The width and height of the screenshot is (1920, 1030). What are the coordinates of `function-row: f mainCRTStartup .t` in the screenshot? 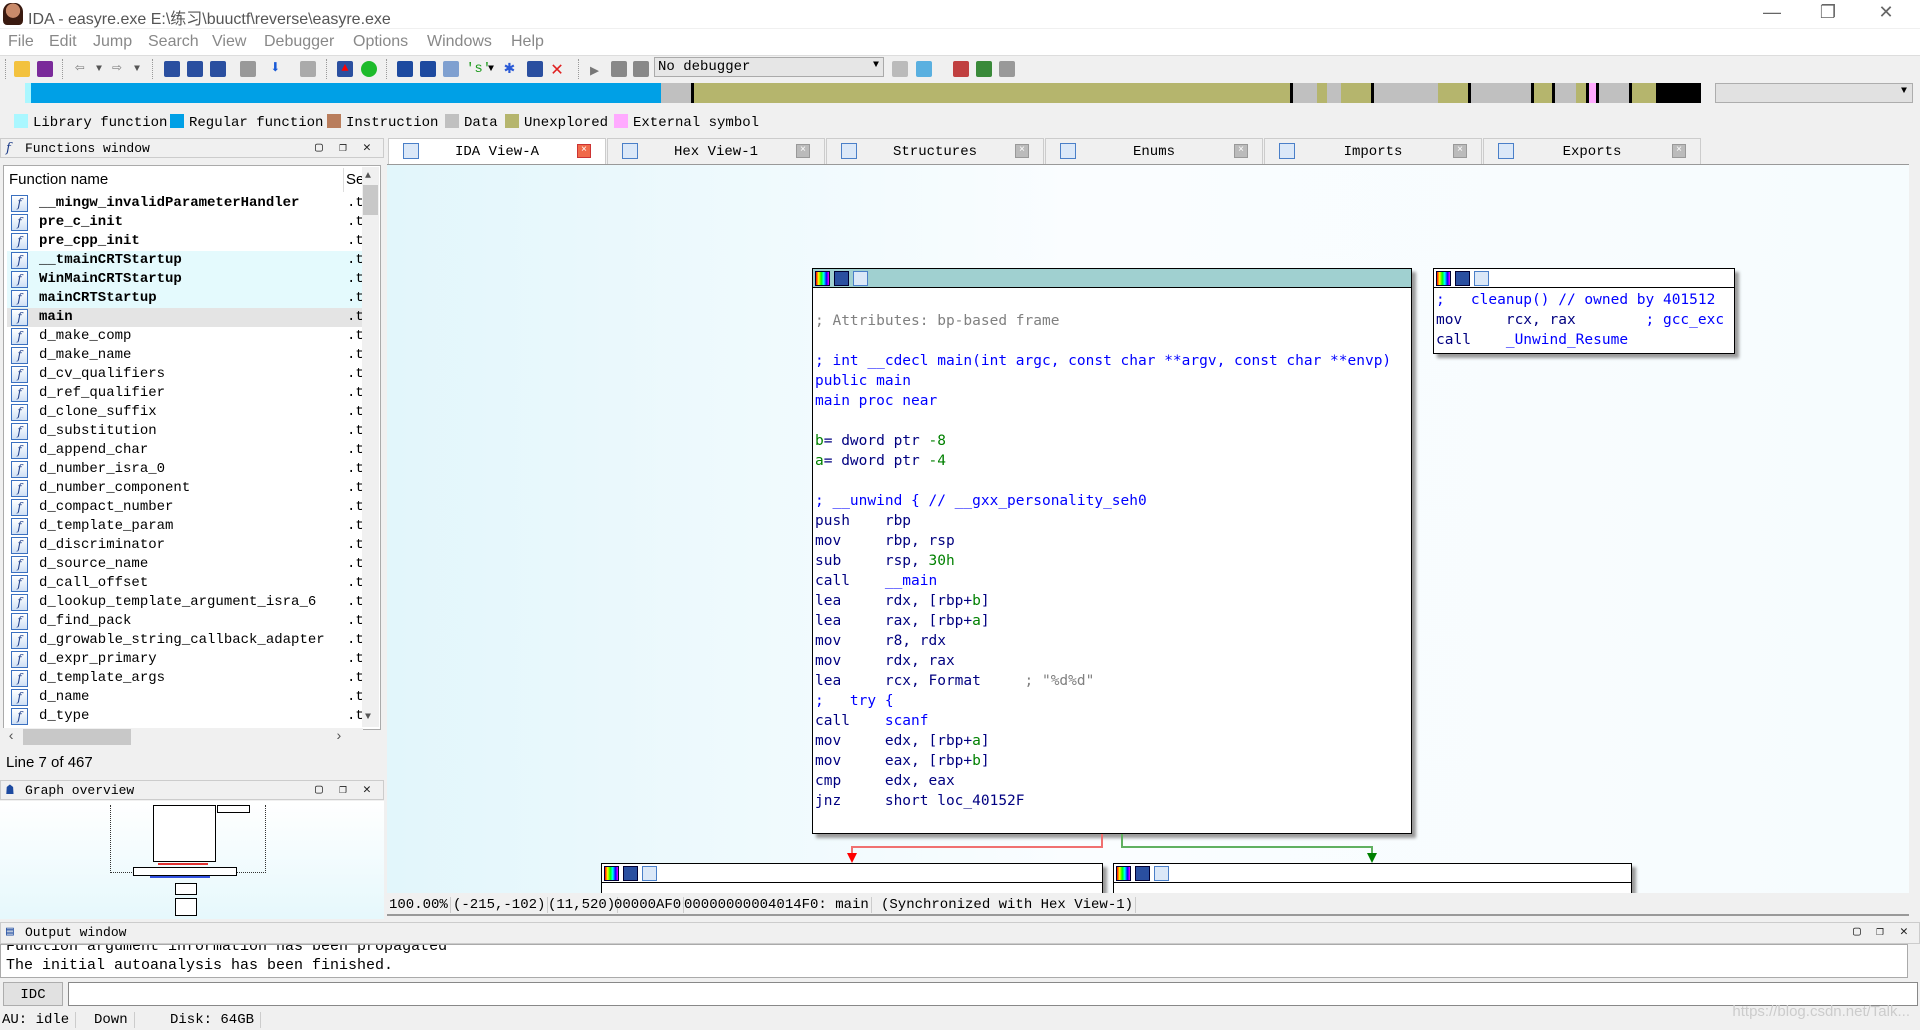 It's located at (185, 298).